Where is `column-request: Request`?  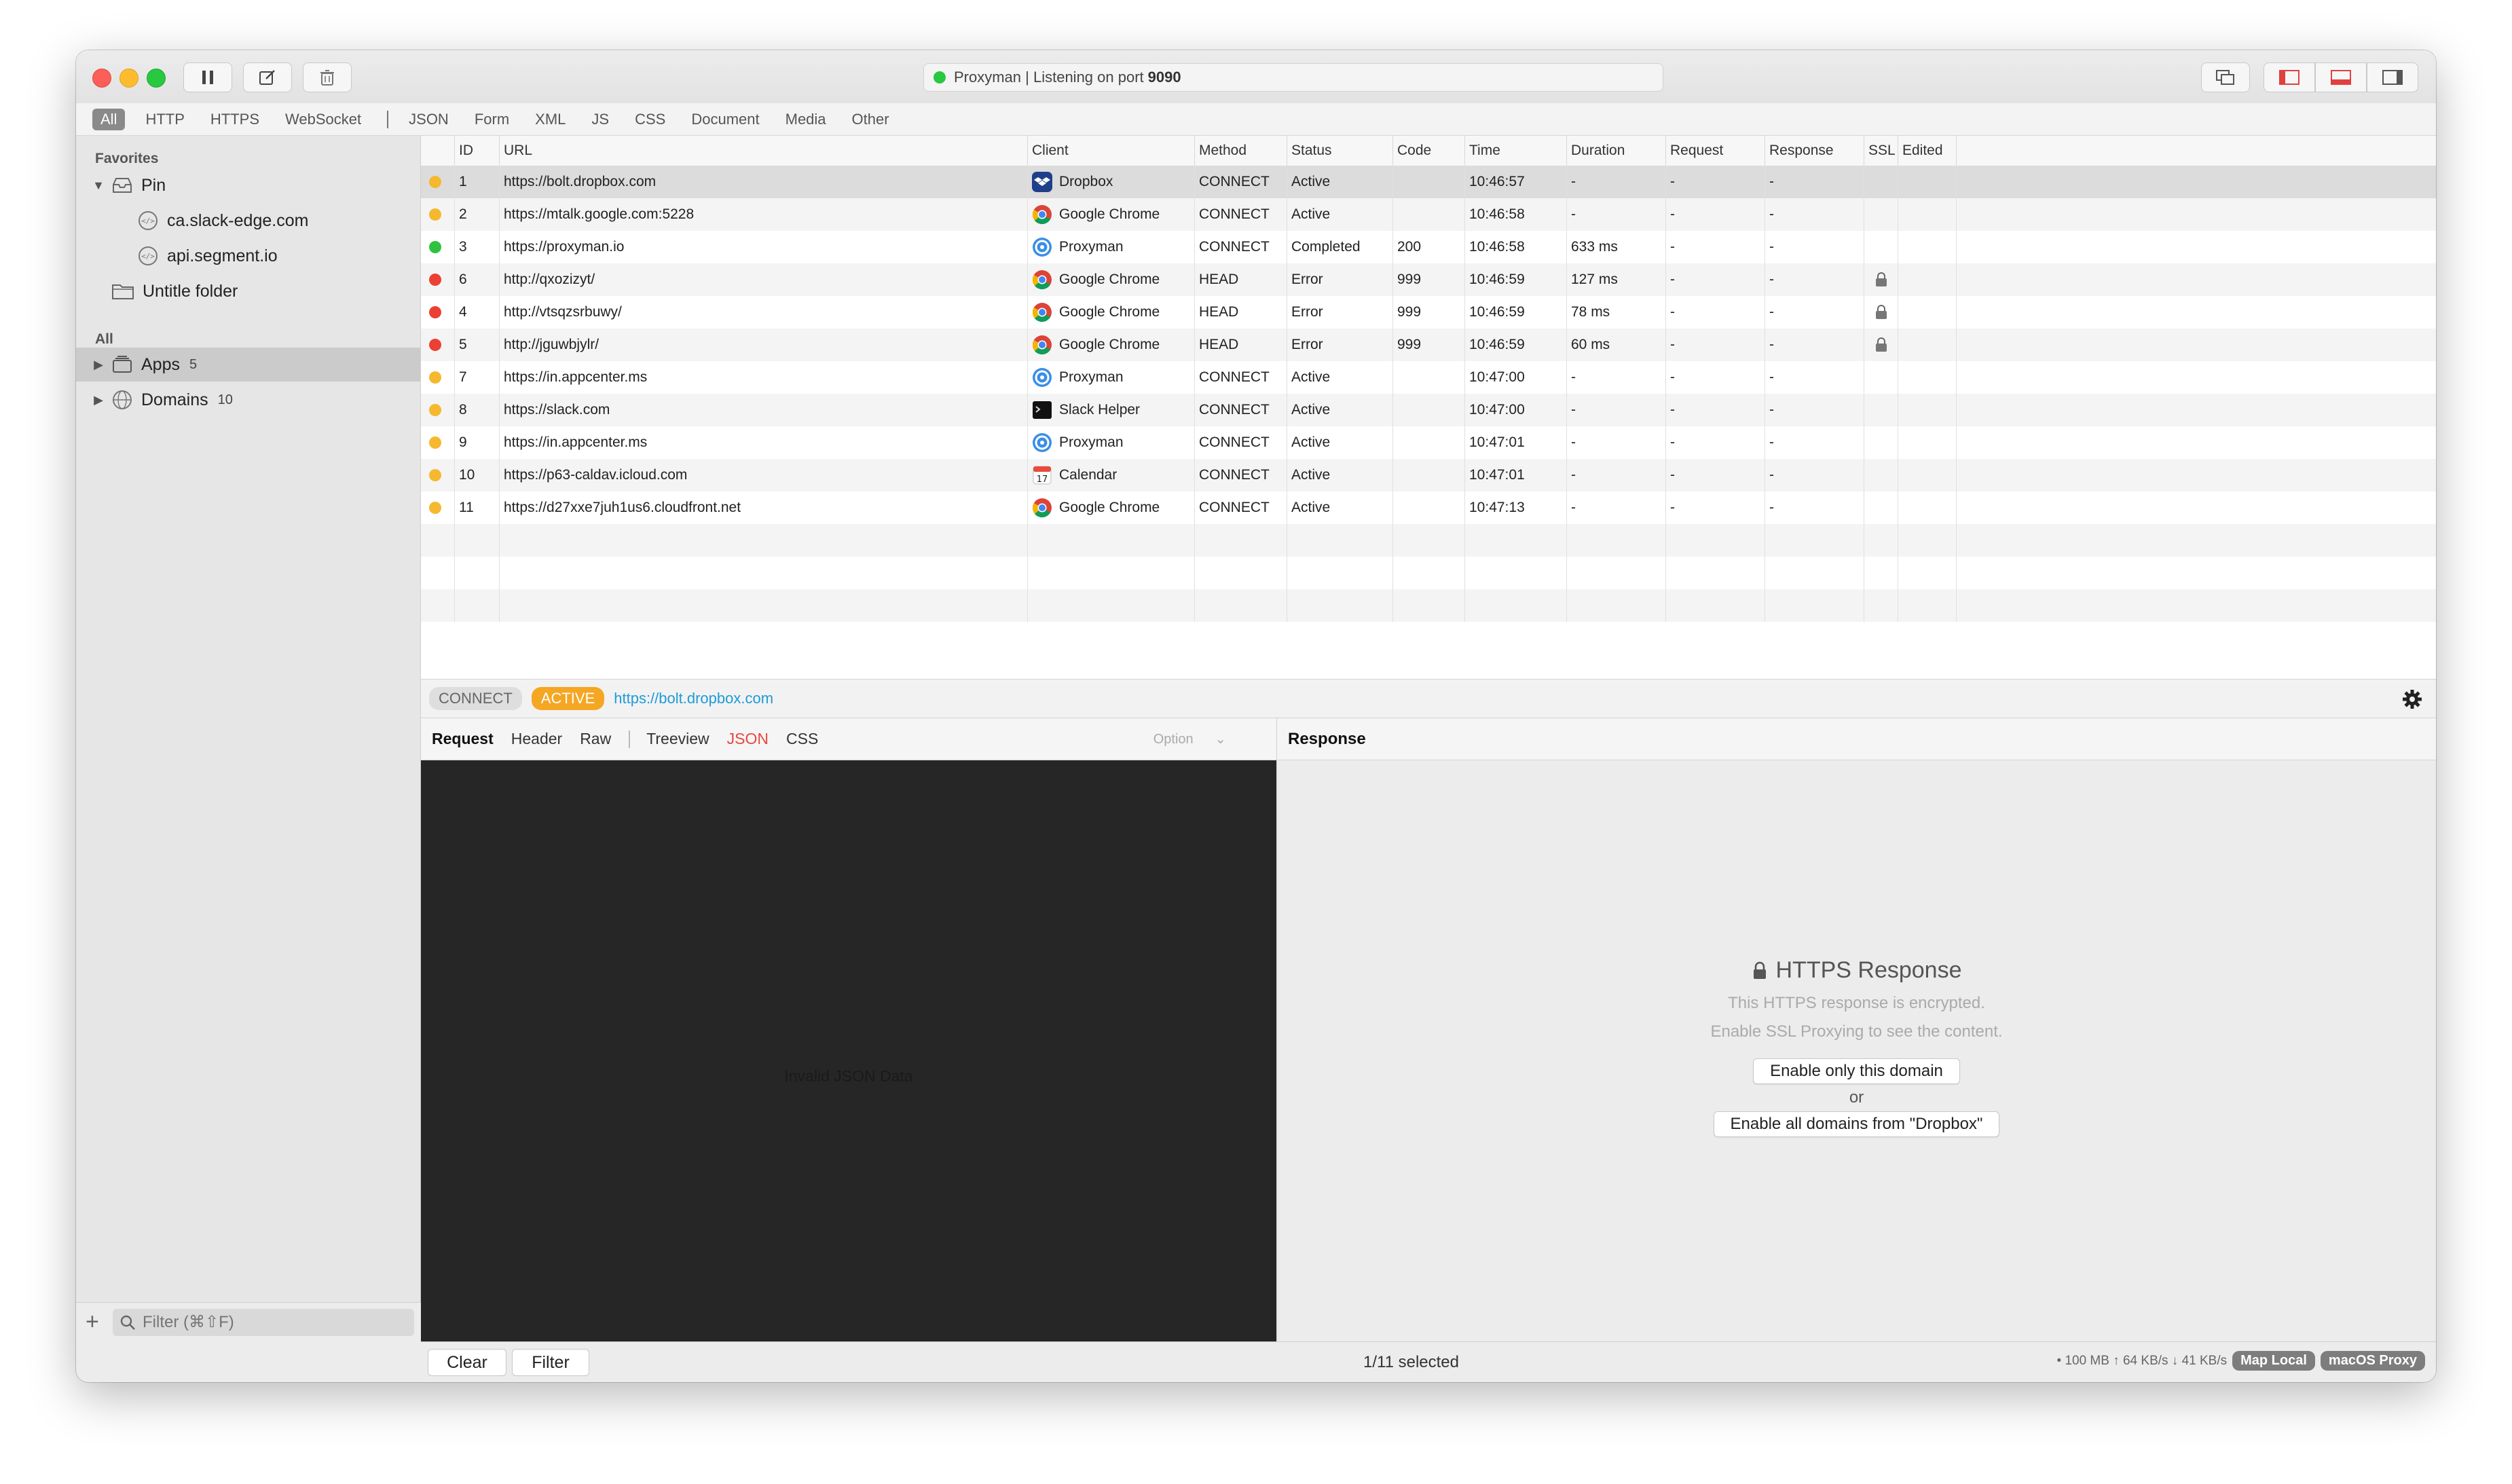
column-request: Request is located at coordinates (1715, 151).